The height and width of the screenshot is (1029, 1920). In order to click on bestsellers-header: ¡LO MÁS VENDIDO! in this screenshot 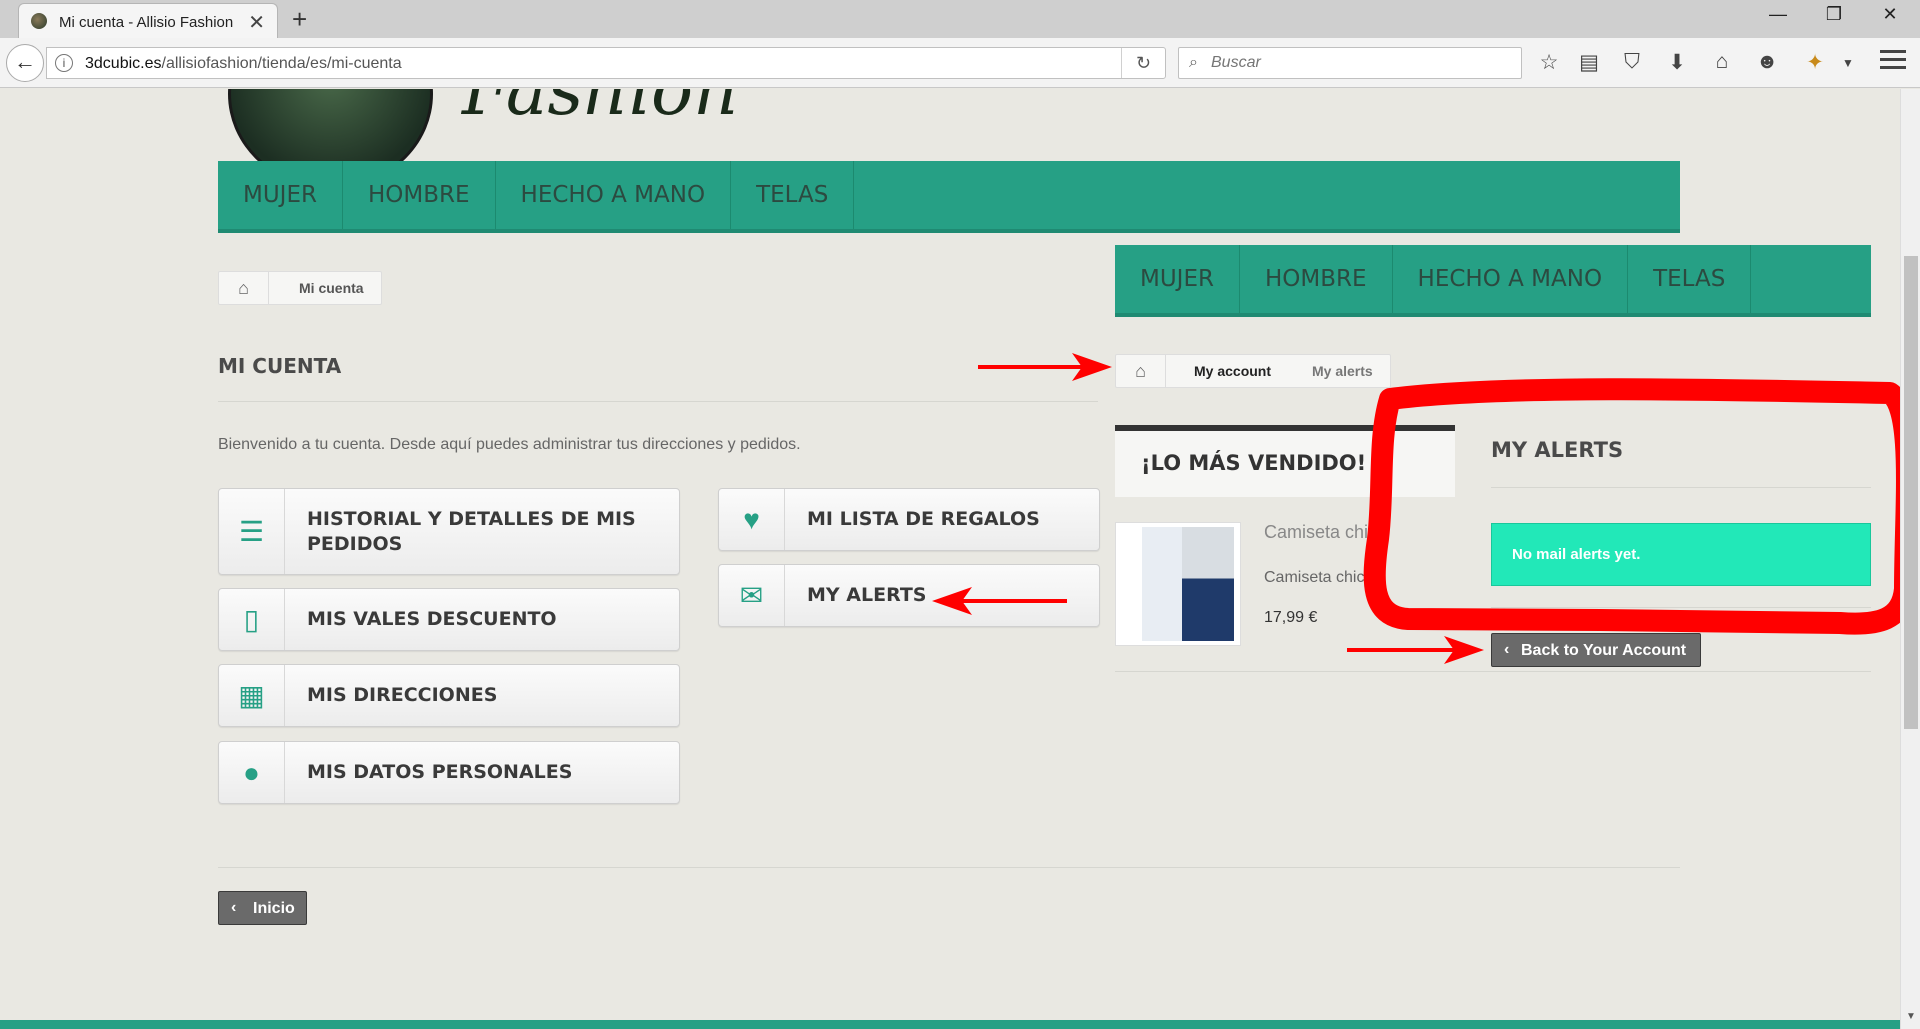, I will do `click(1285, 461)`.